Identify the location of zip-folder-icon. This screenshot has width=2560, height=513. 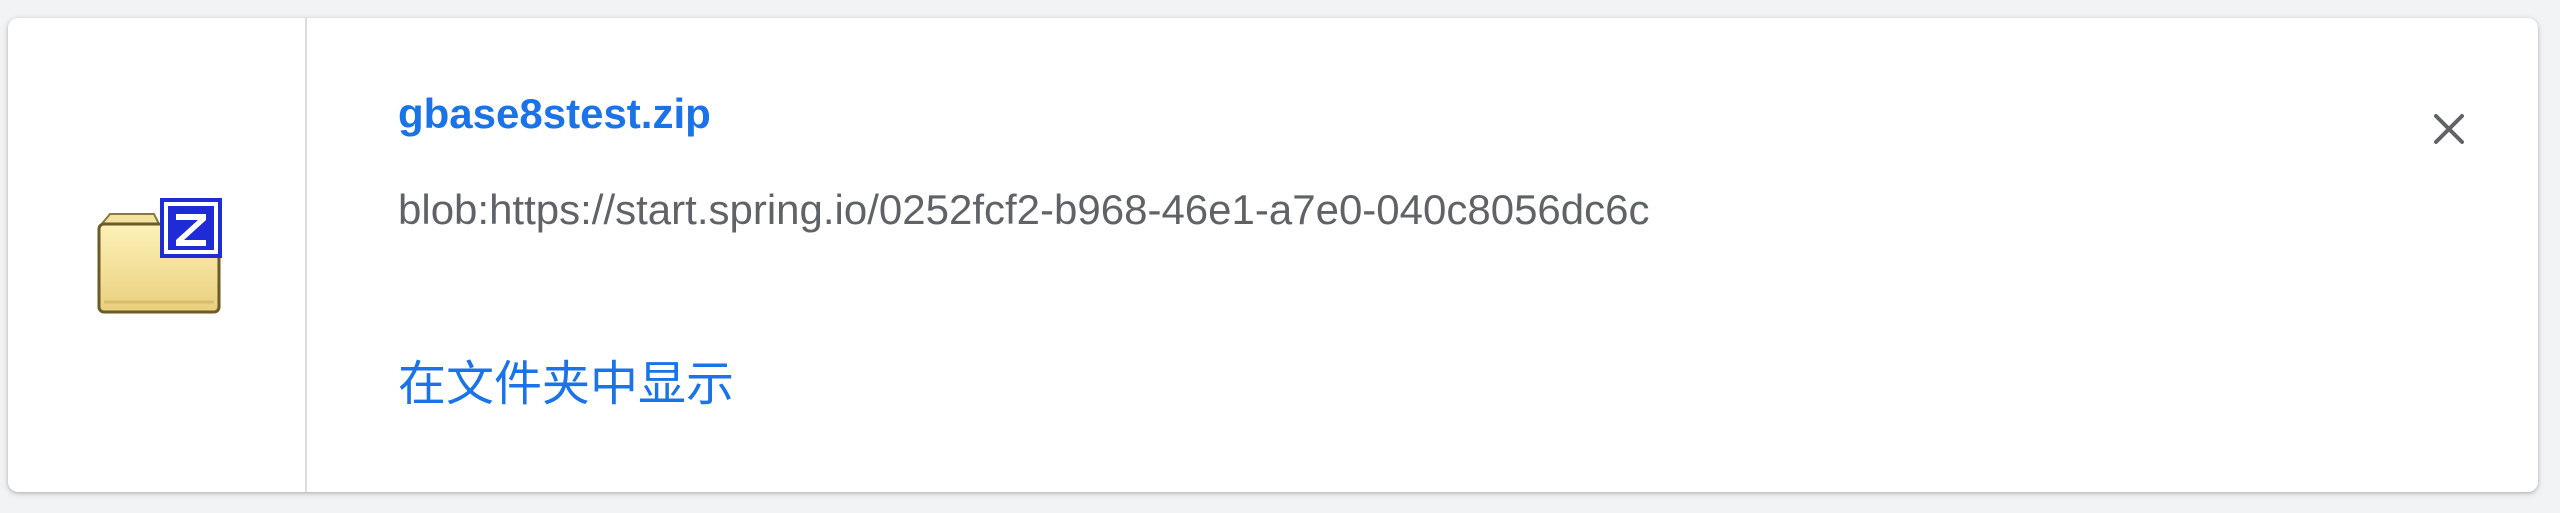
(161, 256).